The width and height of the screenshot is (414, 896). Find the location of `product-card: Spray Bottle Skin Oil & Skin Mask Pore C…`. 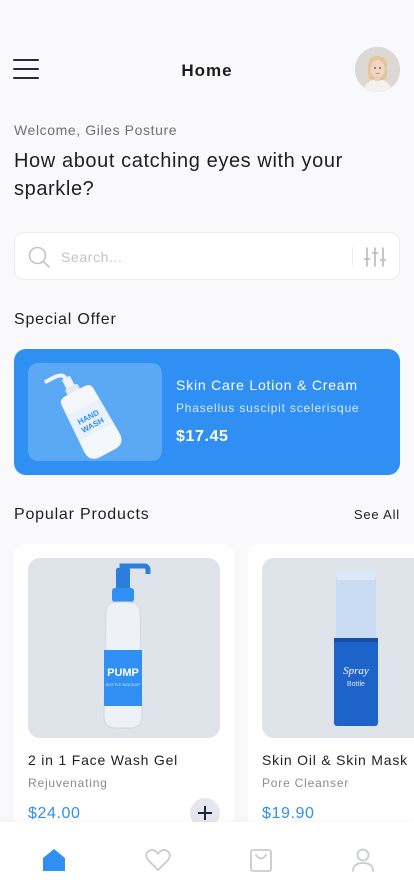

product-card: Spray Bottle Skin Oil & Skin Mask Pore C… is located at coordinates (331, 694).